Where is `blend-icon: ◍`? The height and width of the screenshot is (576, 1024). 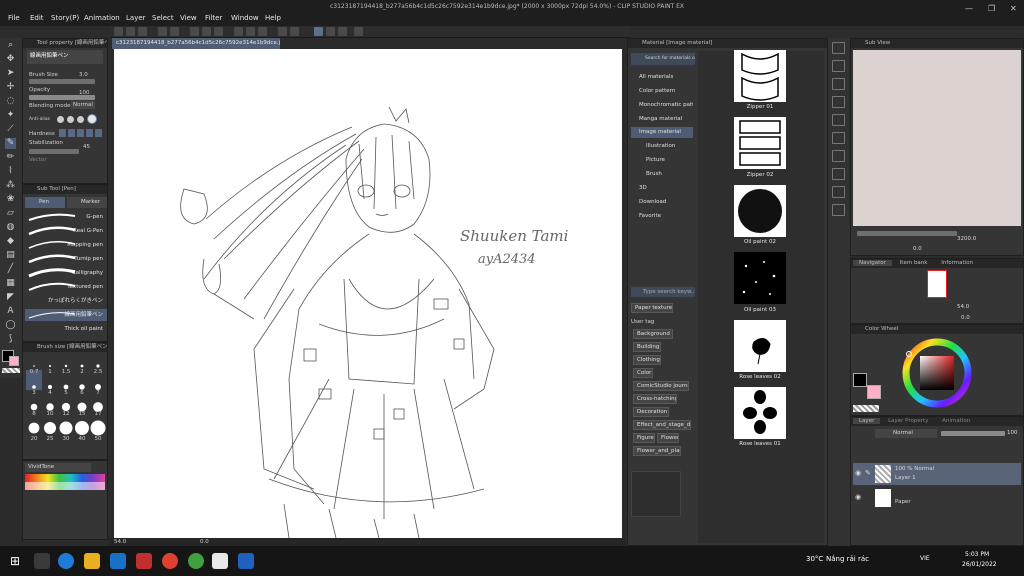
blend-icon: ◍ is located at coordinates (10, 227).